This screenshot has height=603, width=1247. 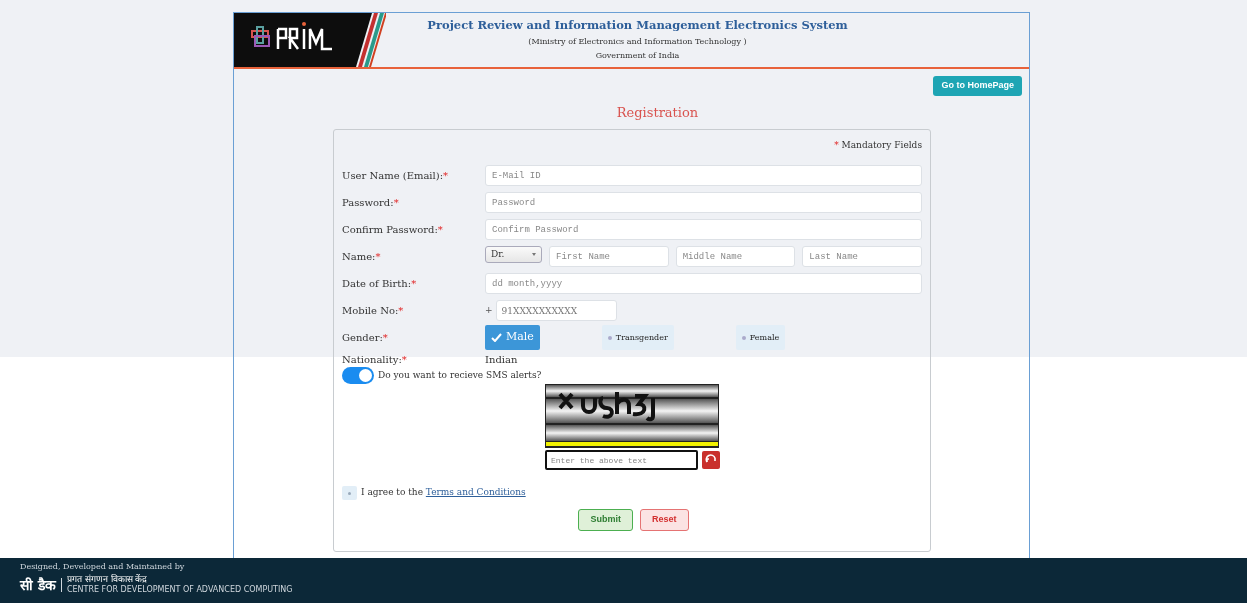 What do you see at coordinates (534, 254) in the screenshot?
I see `caret-icon` at bounding box center [534, 254].